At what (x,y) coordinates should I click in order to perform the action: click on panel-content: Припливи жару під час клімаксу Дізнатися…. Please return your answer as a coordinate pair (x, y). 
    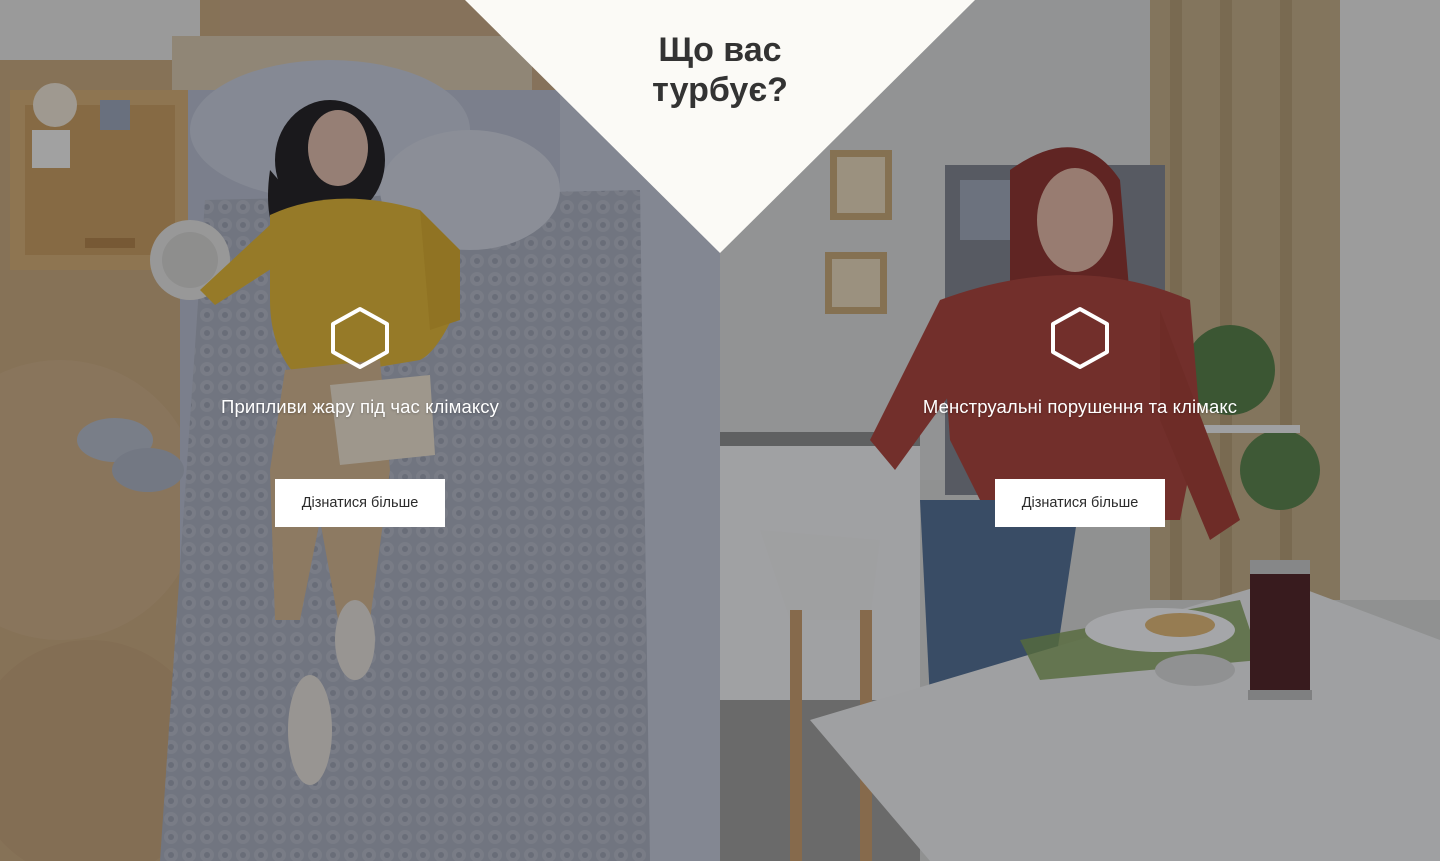
    Looking at the image, I should click on (360, 416).